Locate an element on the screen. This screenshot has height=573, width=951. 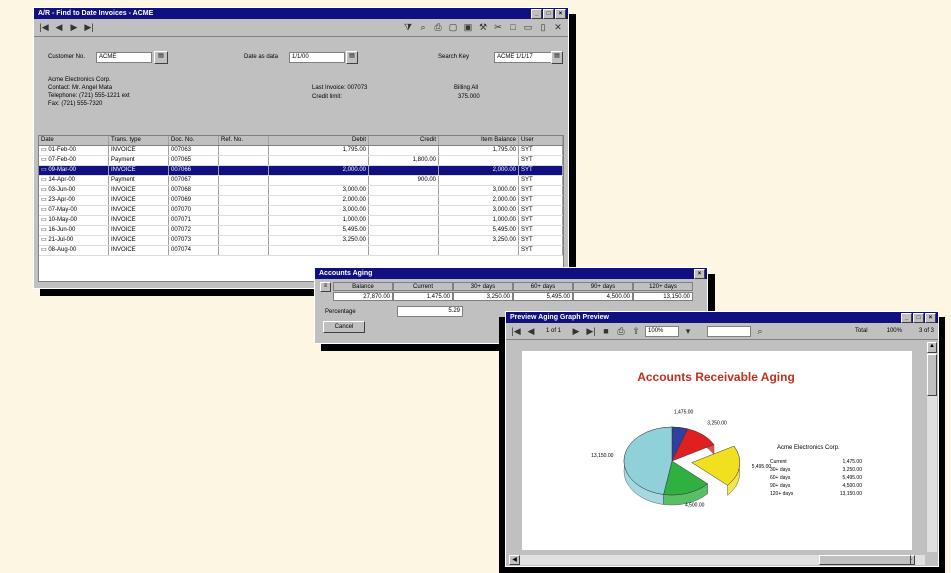
preview-maximize-button: □ is located at coordinates (918, 318).